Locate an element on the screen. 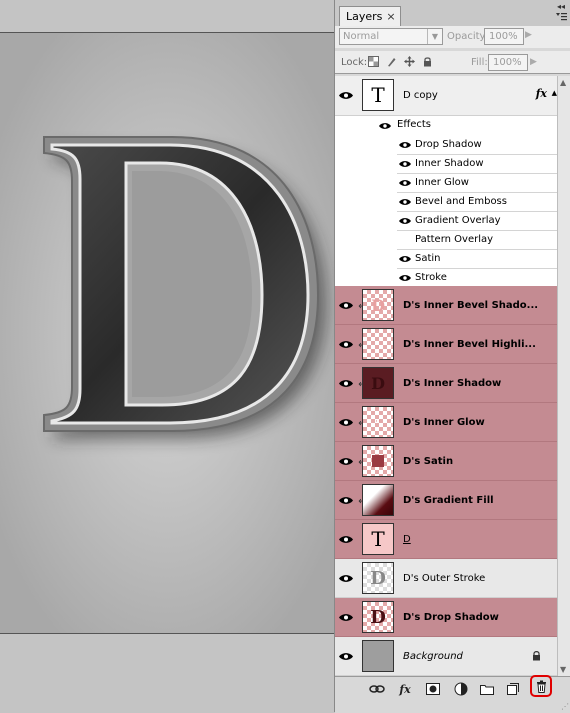  opacity-input: 100% is located at coordinates (504, 36).